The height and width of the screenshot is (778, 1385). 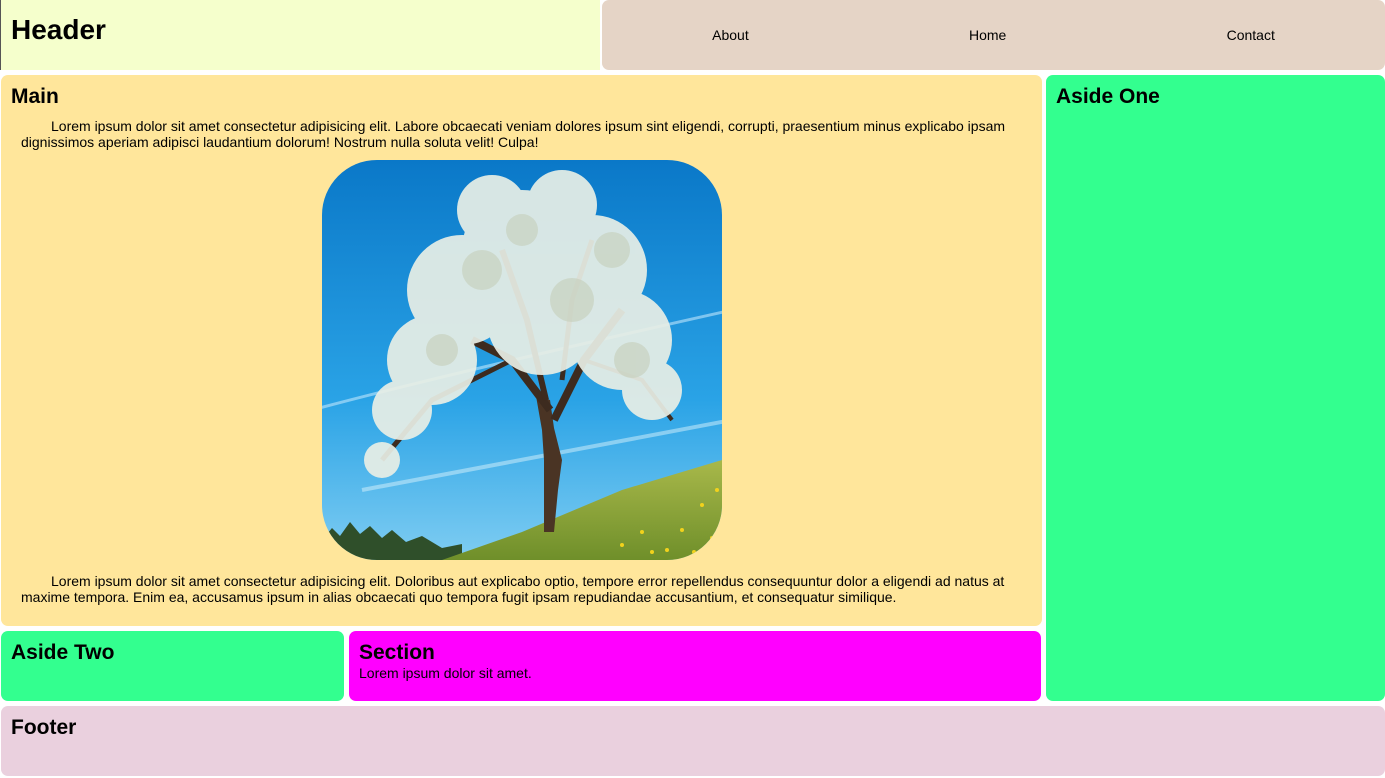 What do you see at coordinates (172, 666) in the screenshot?
I see `aside-two-panel: Aside Two` at bounding box center [172, 666].